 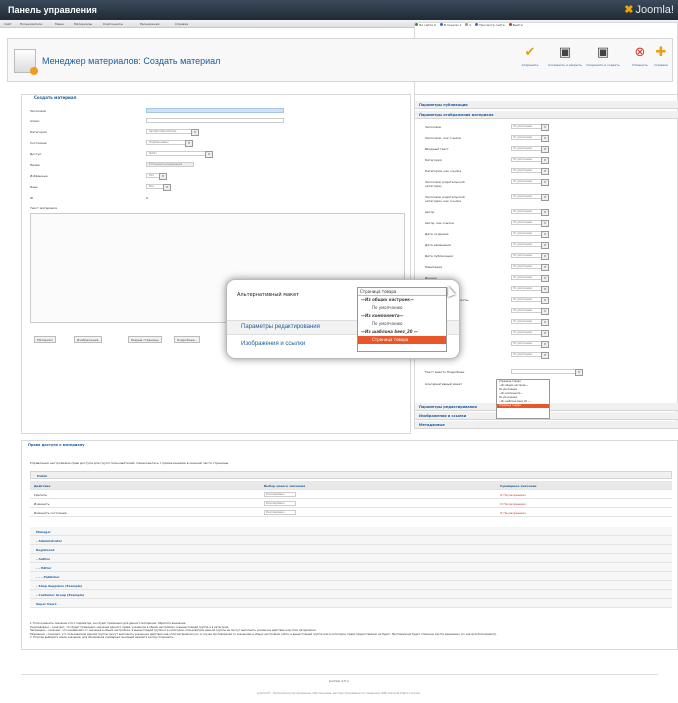 I want to click on option-label: Категория, как ссылка, so click(x=443, y=171).